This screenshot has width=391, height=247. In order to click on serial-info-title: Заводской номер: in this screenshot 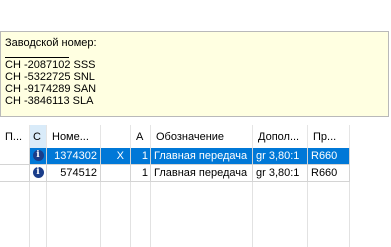, I will do `click(51, 43)`.